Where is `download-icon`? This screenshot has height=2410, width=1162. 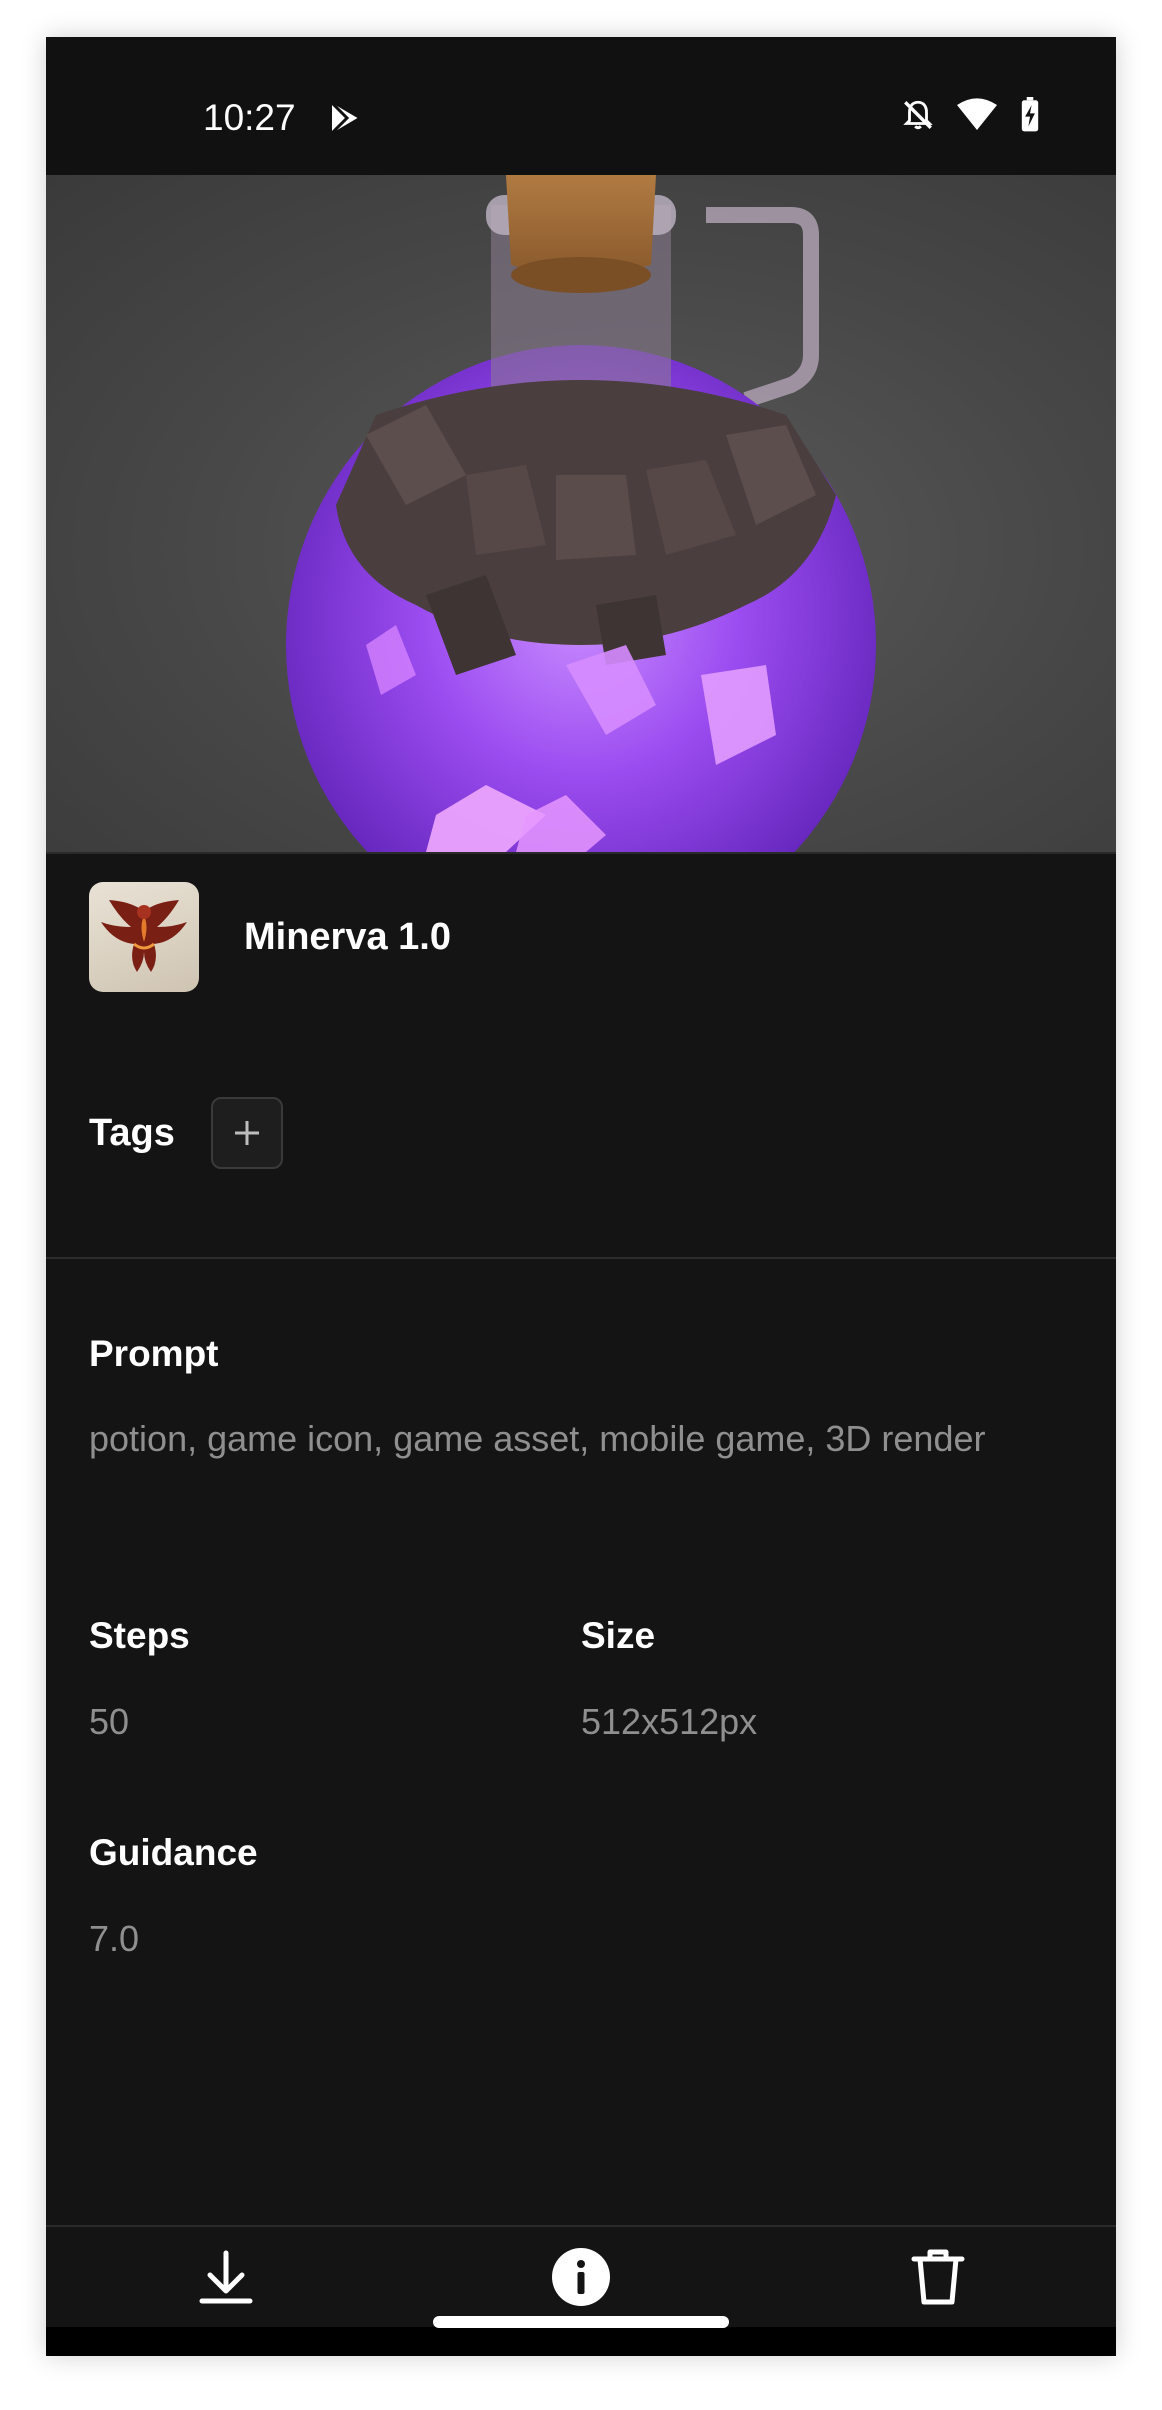
download-icon is located at coordinates (226, 2277).